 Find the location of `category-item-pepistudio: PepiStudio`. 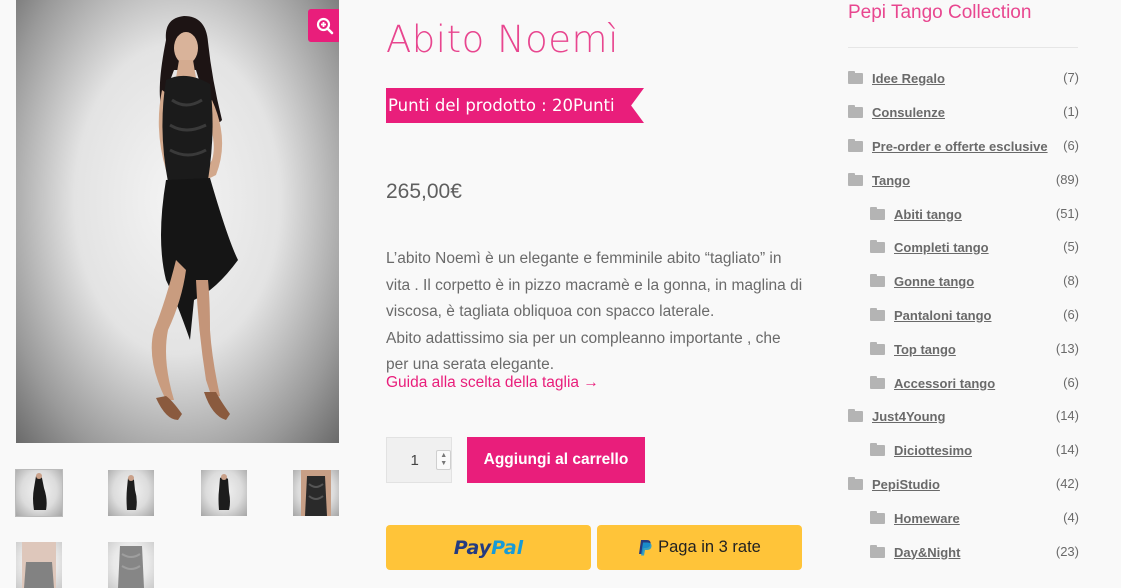

category-item-pepistudio: PepiStudio is located at coordinates (894, 484).